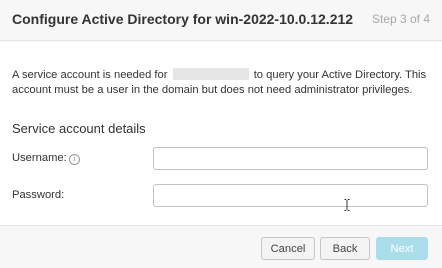  Describe the element at coordinates (38, 195) in the screenshot. I see `password-label: Password:` at that location.